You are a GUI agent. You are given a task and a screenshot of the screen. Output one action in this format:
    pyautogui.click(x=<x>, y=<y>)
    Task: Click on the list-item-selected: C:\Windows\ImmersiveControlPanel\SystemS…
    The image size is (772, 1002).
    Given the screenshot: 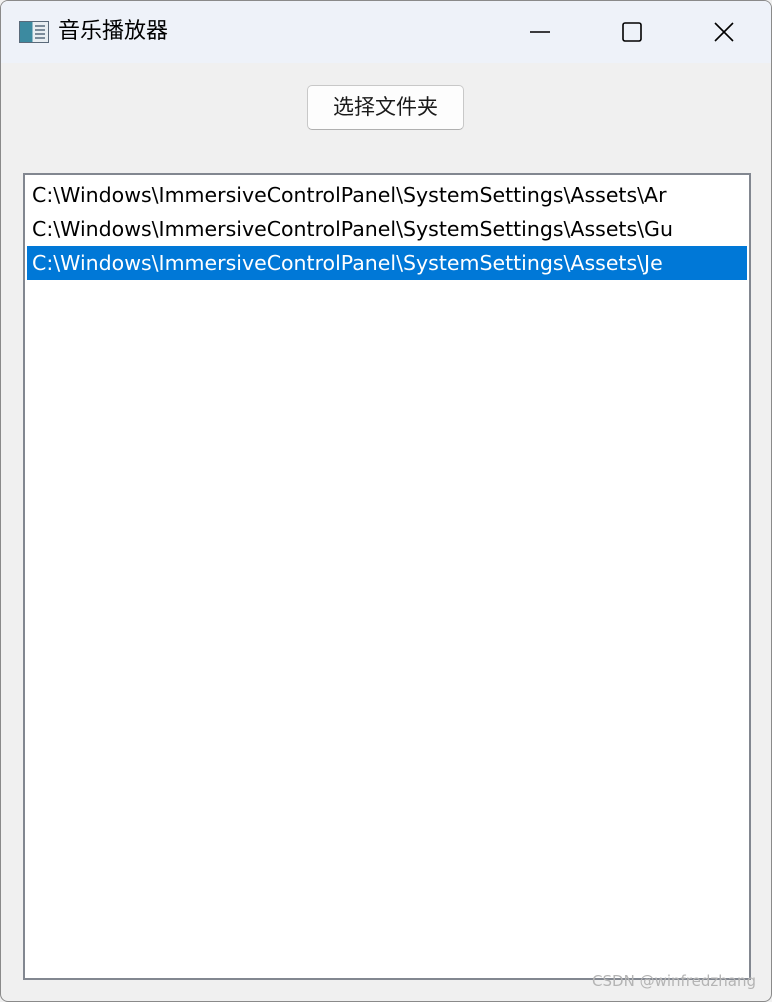 What is the action you would take?
    pyautogui.click(x=387, y=263)
    